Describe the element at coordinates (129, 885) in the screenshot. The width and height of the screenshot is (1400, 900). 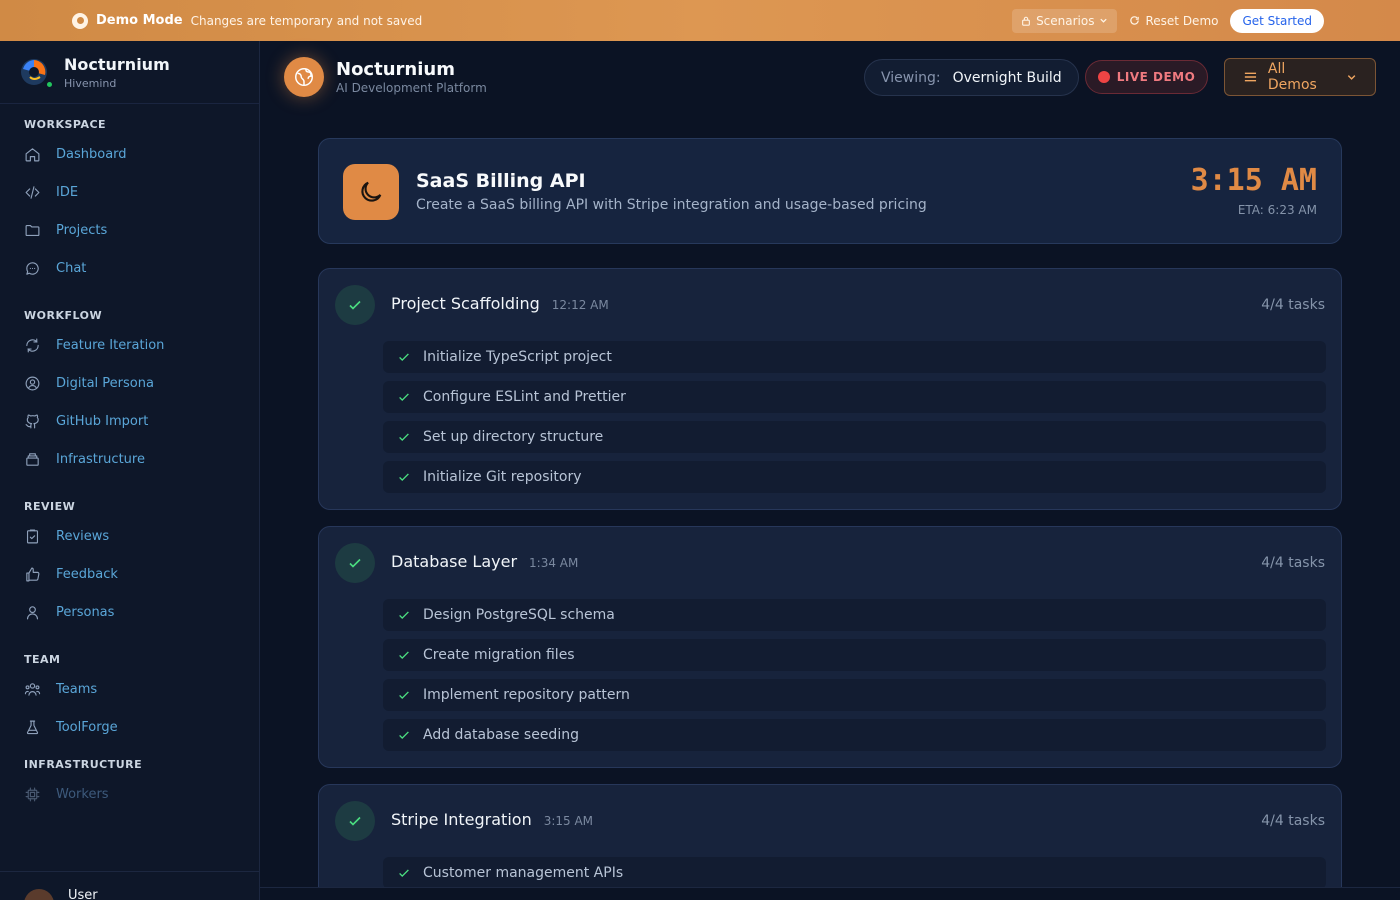
I see `user-profile: User` at that location.